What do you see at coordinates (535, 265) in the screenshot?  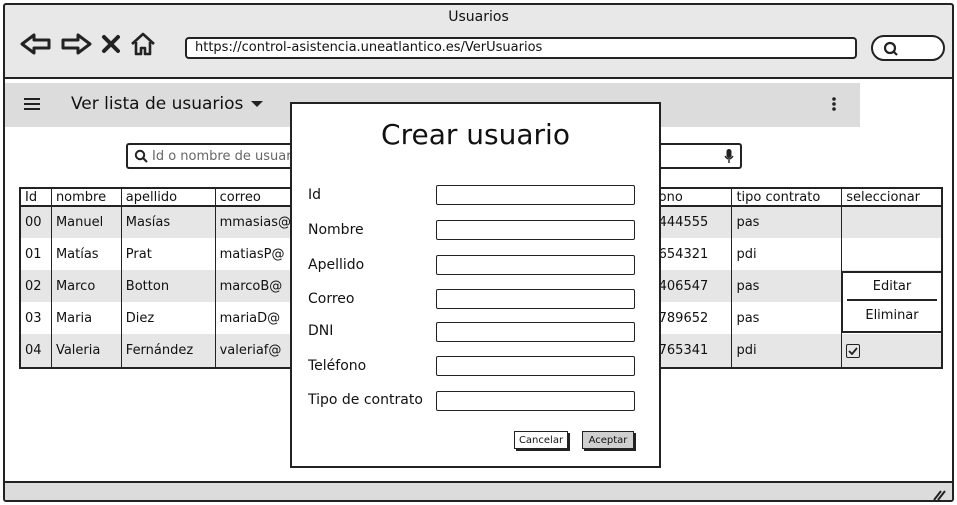 I see `apellido-input` at bounding box center [535, 265].